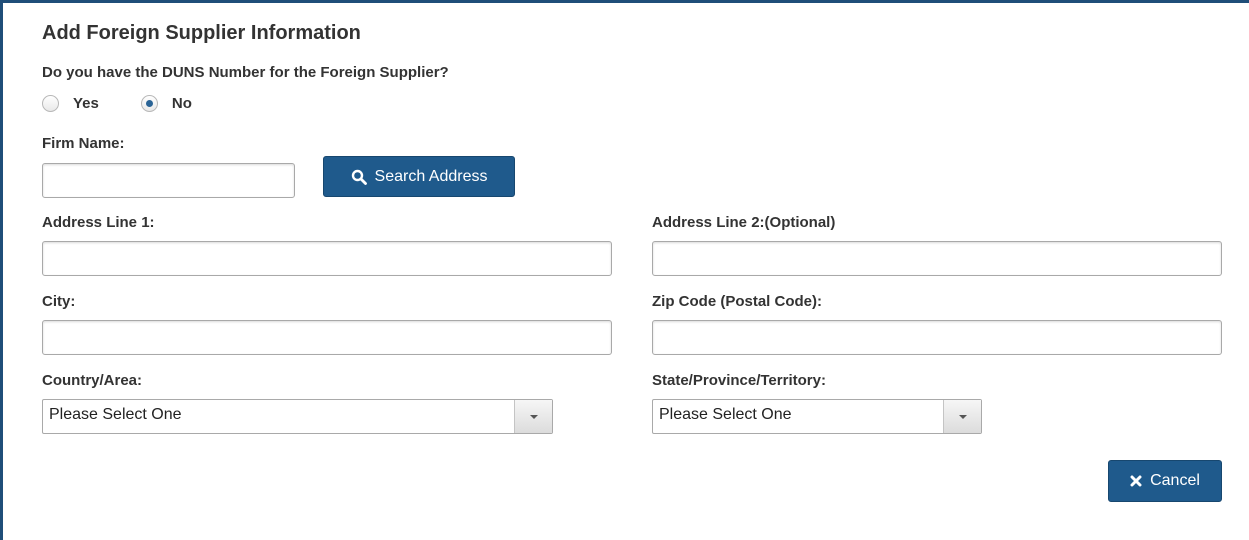  Describe the element at coordinates (92, 380) in the screenshot. I see `country-label: Country/Area:` at that location.